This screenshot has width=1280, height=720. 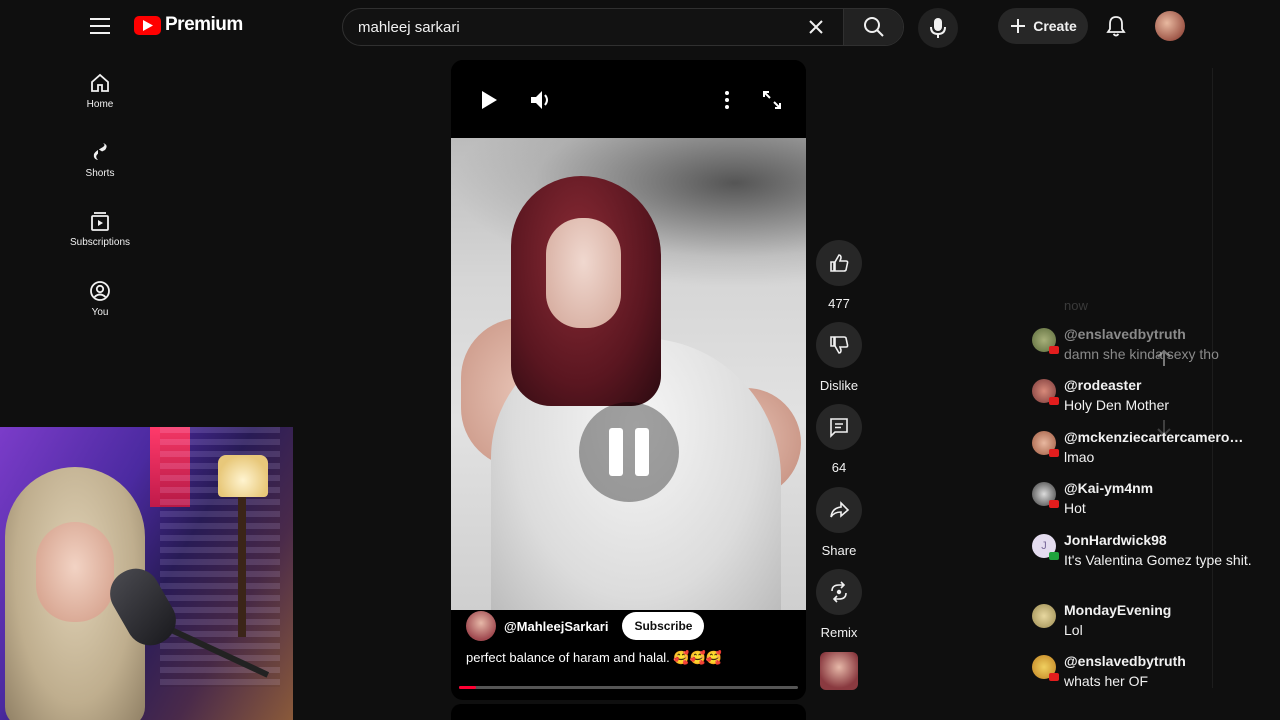 What do you see at coordinates (75, 572) in the screenshot?
I see `webcam-streamer-face` at bounding box center [75, 572].